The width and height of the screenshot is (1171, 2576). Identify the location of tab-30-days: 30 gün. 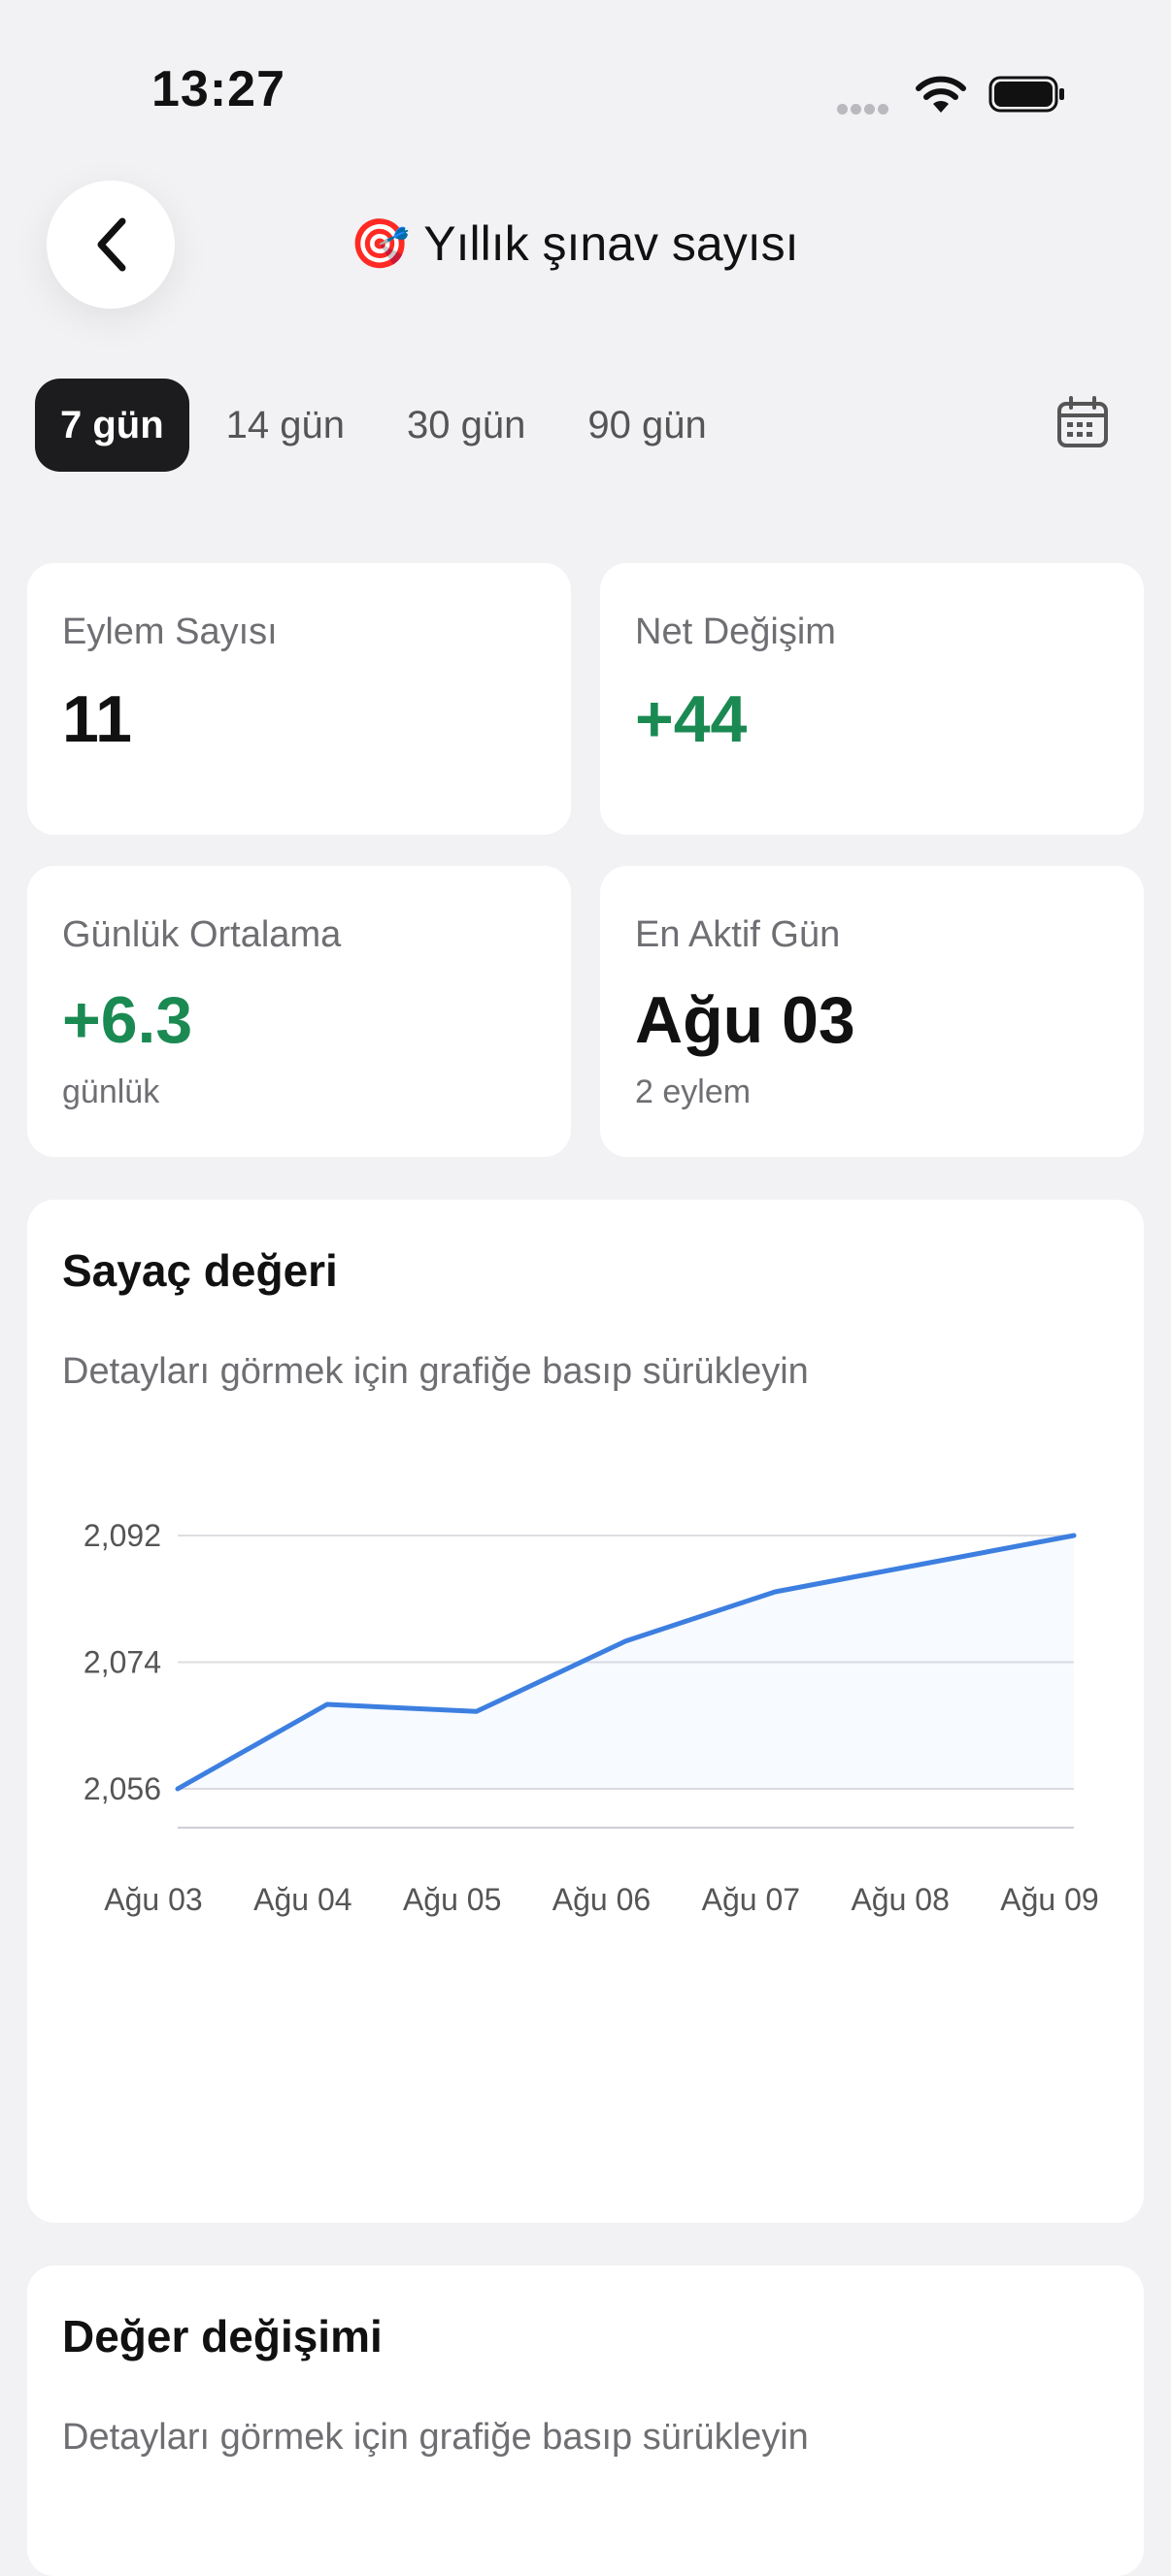
(467, 425).